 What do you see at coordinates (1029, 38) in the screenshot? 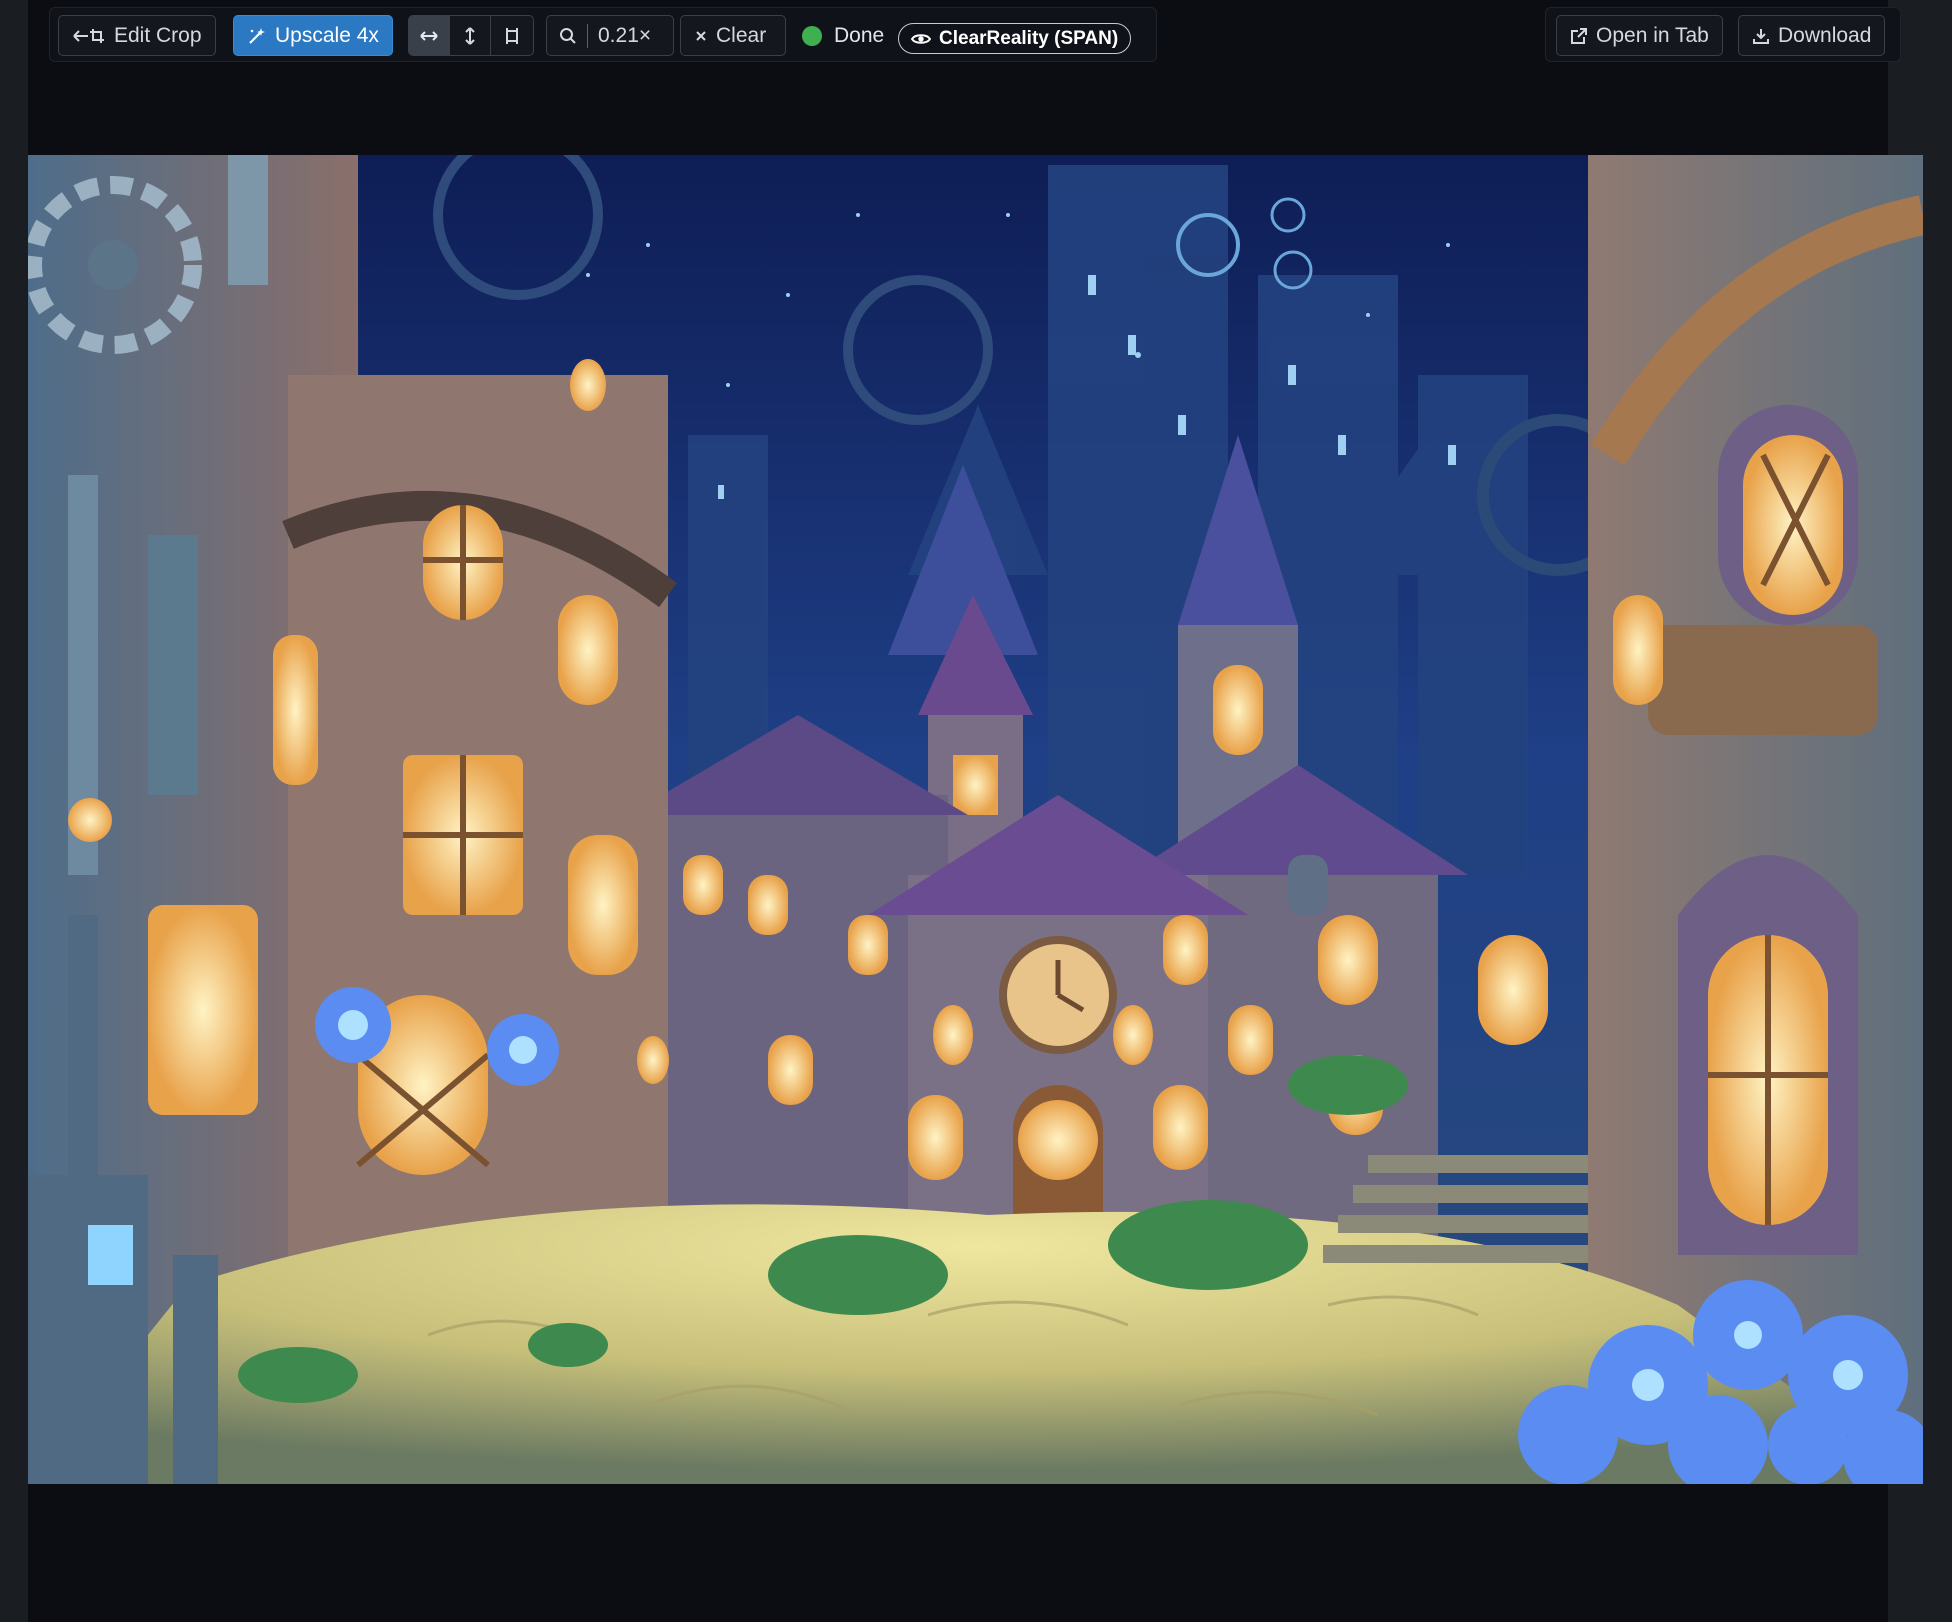
I see `model-label: ClearReality (SPAN)` at bounding box center [1029, 38].